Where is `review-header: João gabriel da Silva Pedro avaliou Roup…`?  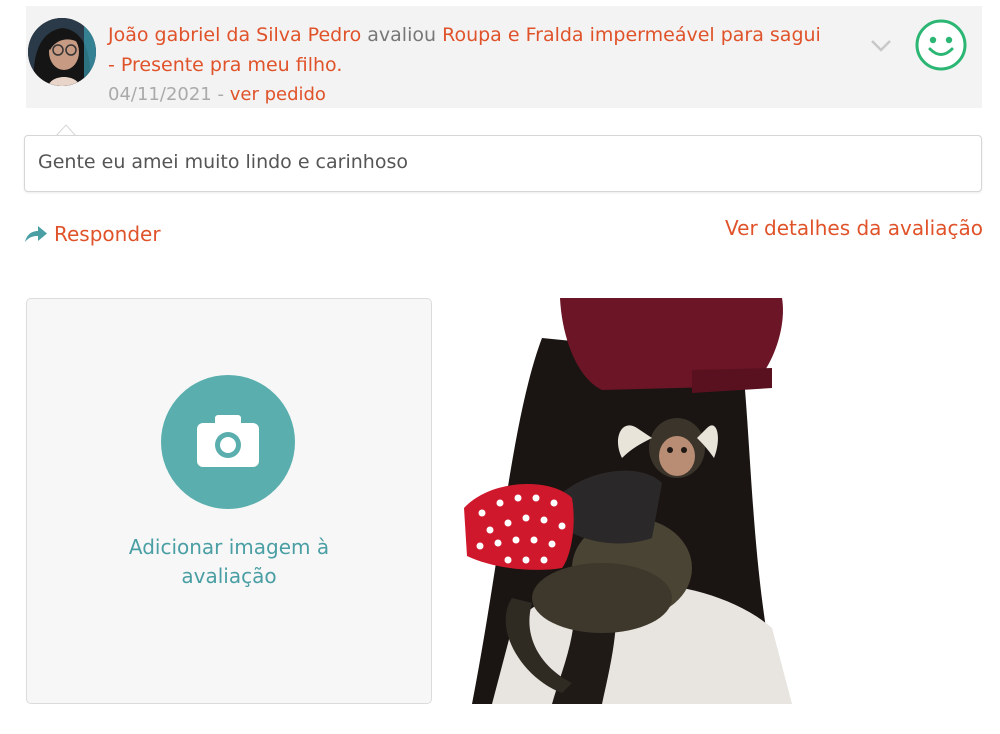 review-header: João gabriel da Silva Pedro avaliou Roup… is located at coordinates (504, 57).